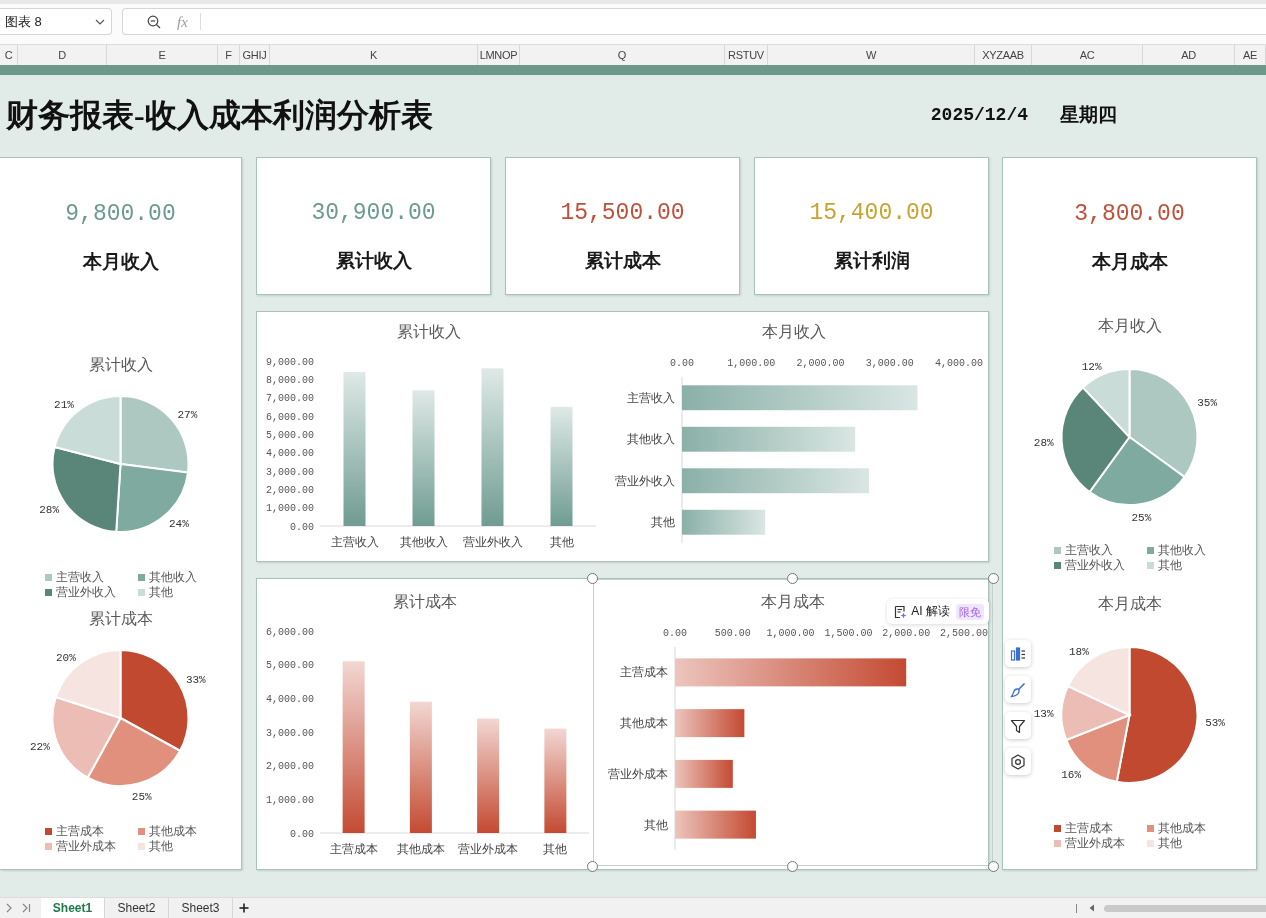  What do you see at coordinates (710, 723) in the screenshot?
I see `bar` at bounding box center [710, 723].